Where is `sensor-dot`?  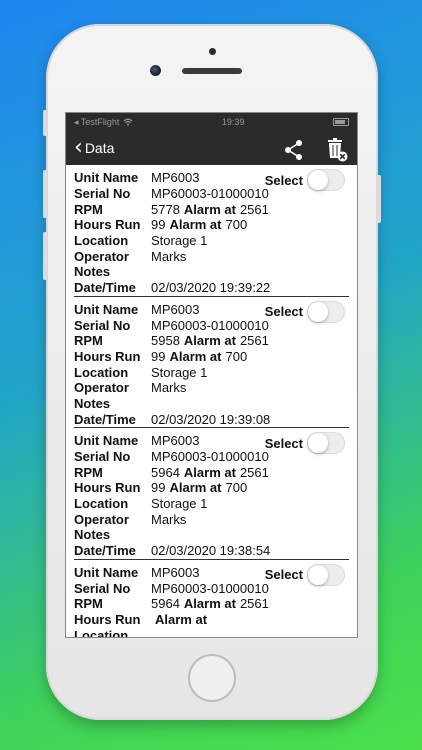
sensor-dot is located at coordinates (212, 51).